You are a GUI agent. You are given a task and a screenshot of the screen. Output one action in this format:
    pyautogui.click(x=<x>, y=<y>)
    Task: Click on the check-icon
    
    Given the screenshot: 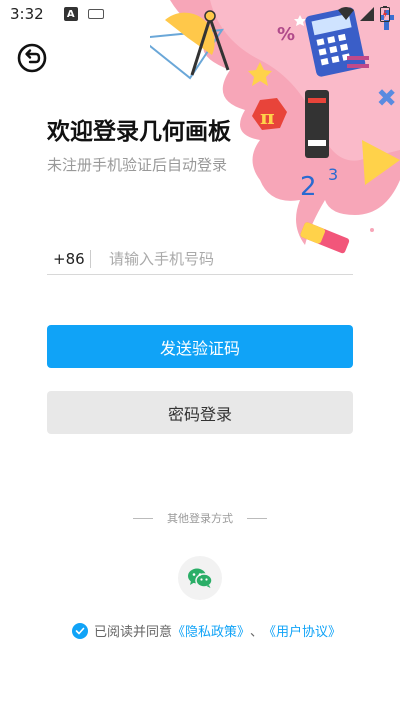 What is the action you would take?
    pyautogui.click(x=80, y=630)
    